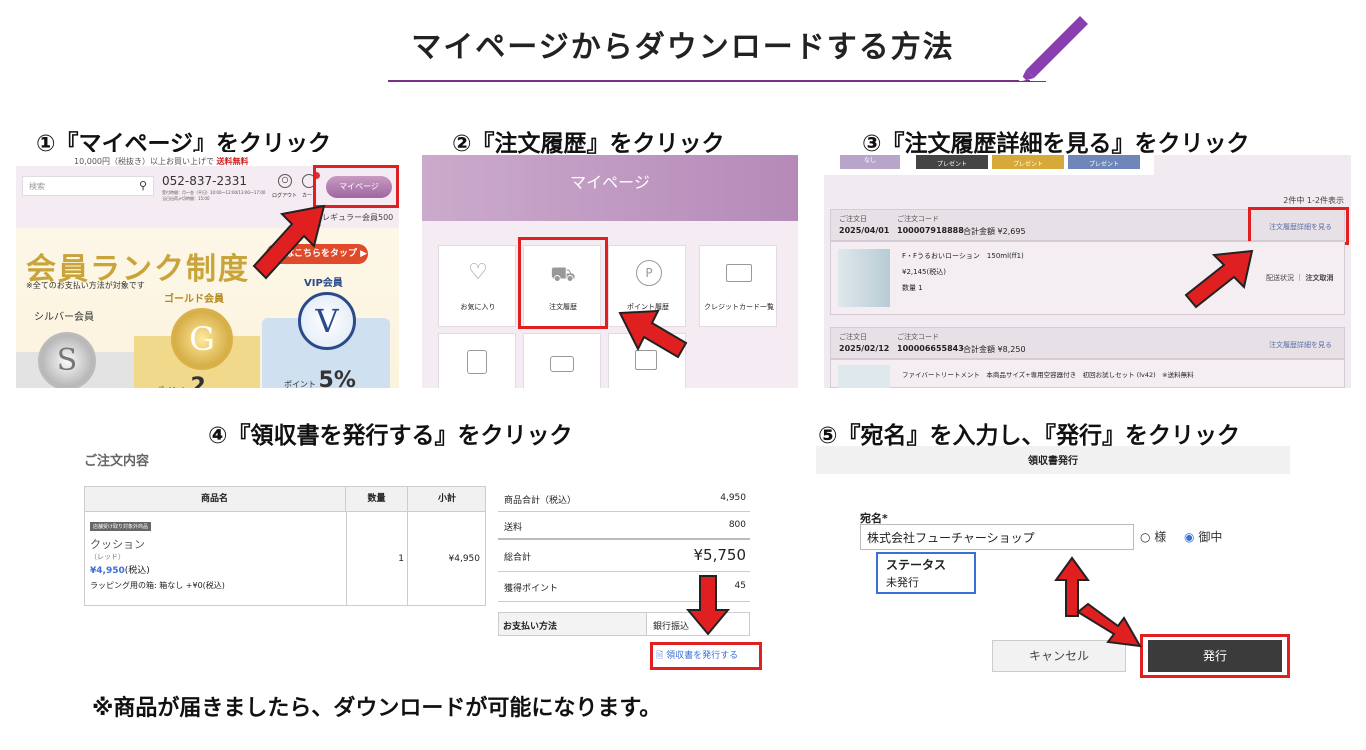 The width and height of the screenshot is (1366, 750). Describe the element at coordinates (121, 526) in the screenshot. I see `pickup-badge: 店舗受け取り対象外商品` at that location.